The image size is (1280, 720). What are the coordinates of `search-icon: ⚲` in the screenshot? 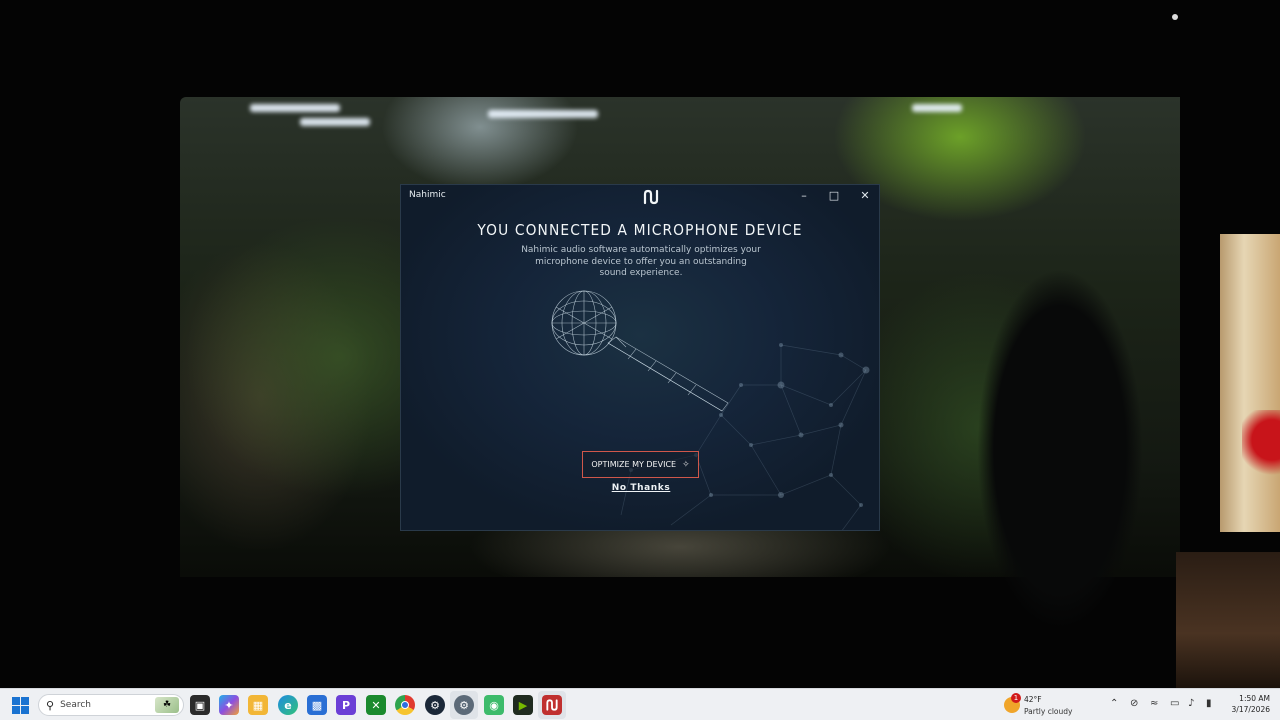 It's located at (50, 705).